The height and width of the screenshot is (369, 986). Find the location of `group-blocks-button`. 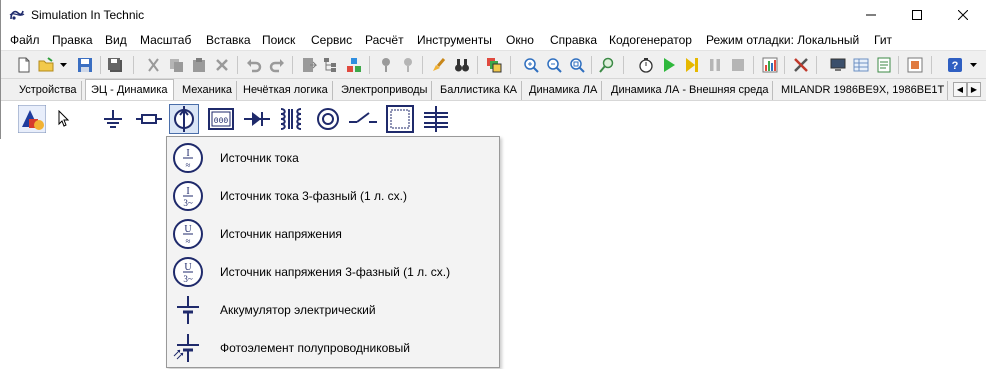

group-blocks-button is located at coordinates (354, 65).